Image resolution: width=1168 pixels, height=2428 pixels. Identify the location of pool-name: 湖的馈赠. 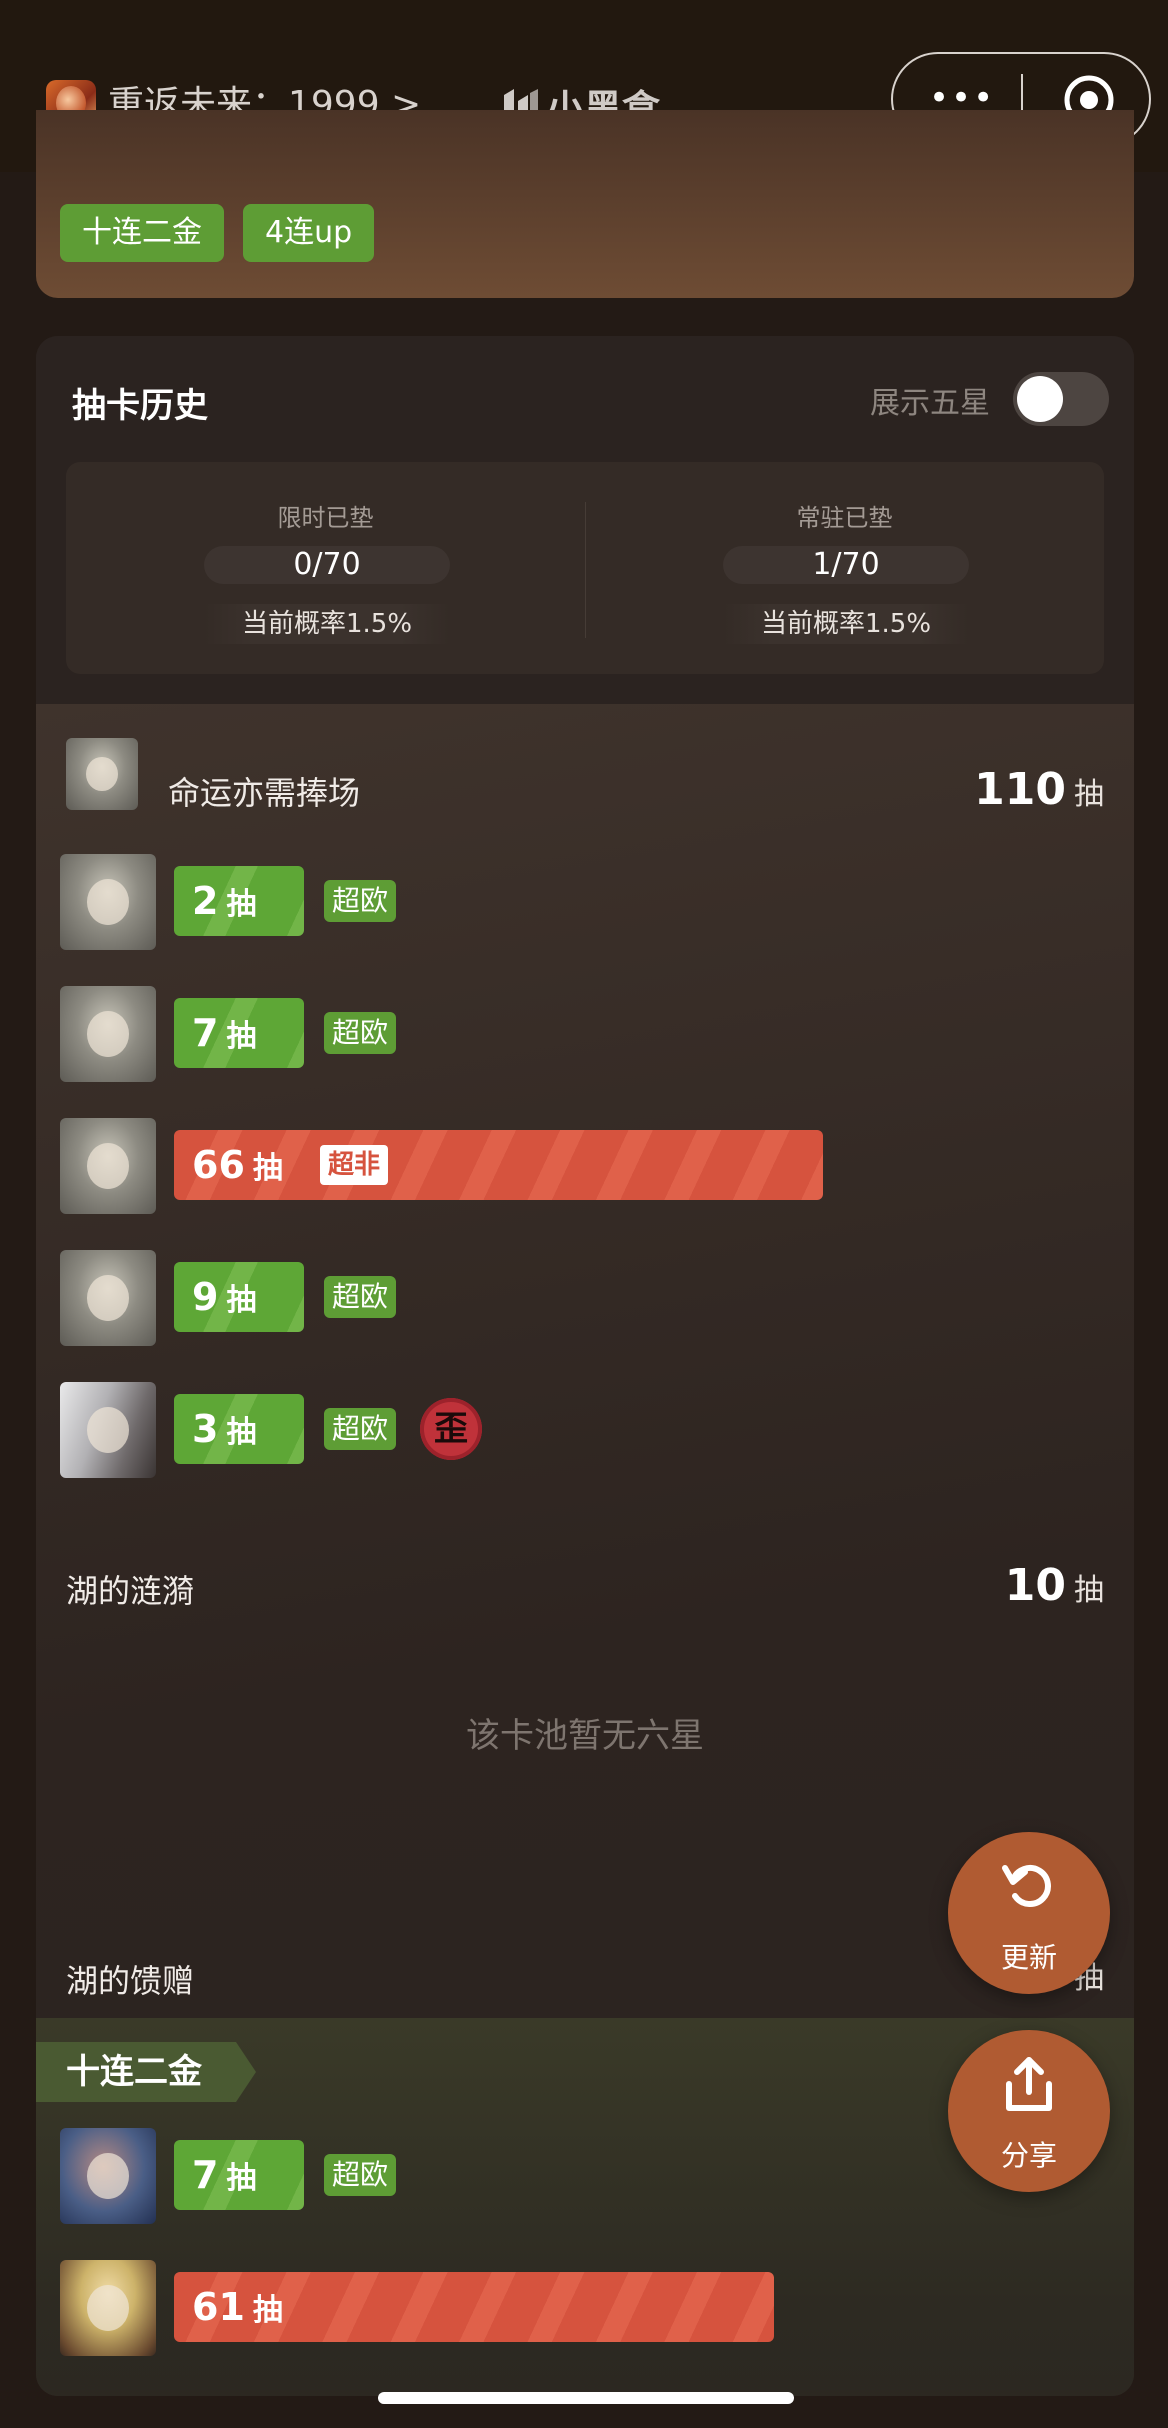
(130, 1981).